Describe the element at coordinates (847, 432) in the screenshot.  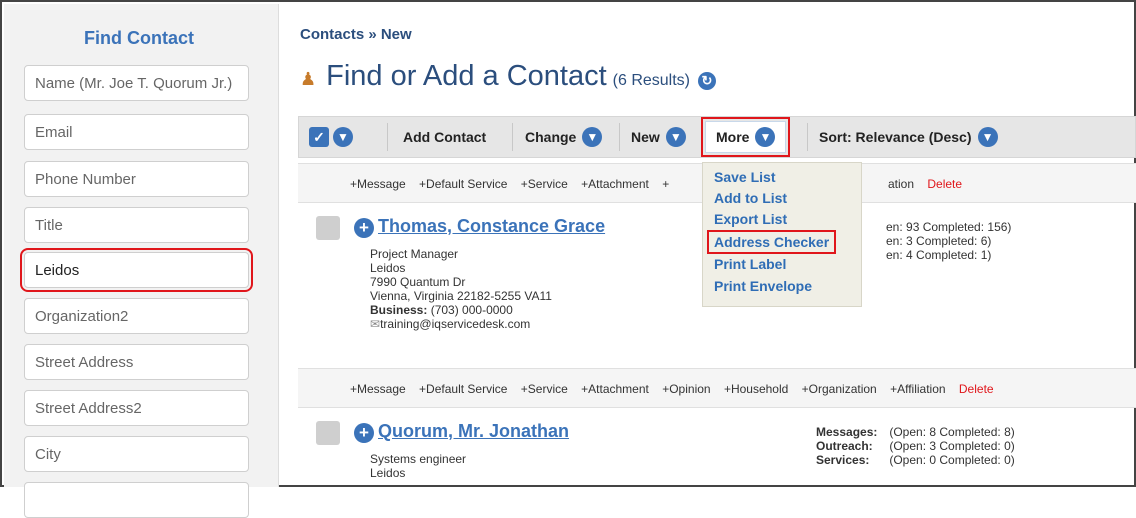
I see `stat-label: Messages:` at that location.